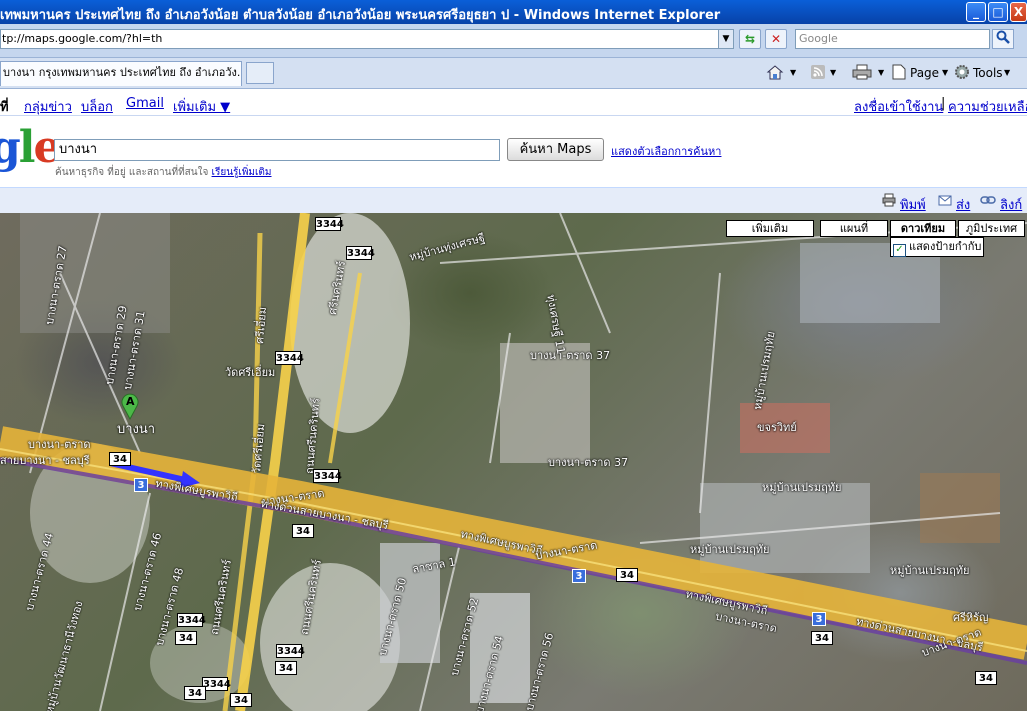 Image resolution: width=1027 pixels, height=711 pixels. Describe the element at coordinates (260, 73) in the screenshot. I see `new-tab-button` at that location.